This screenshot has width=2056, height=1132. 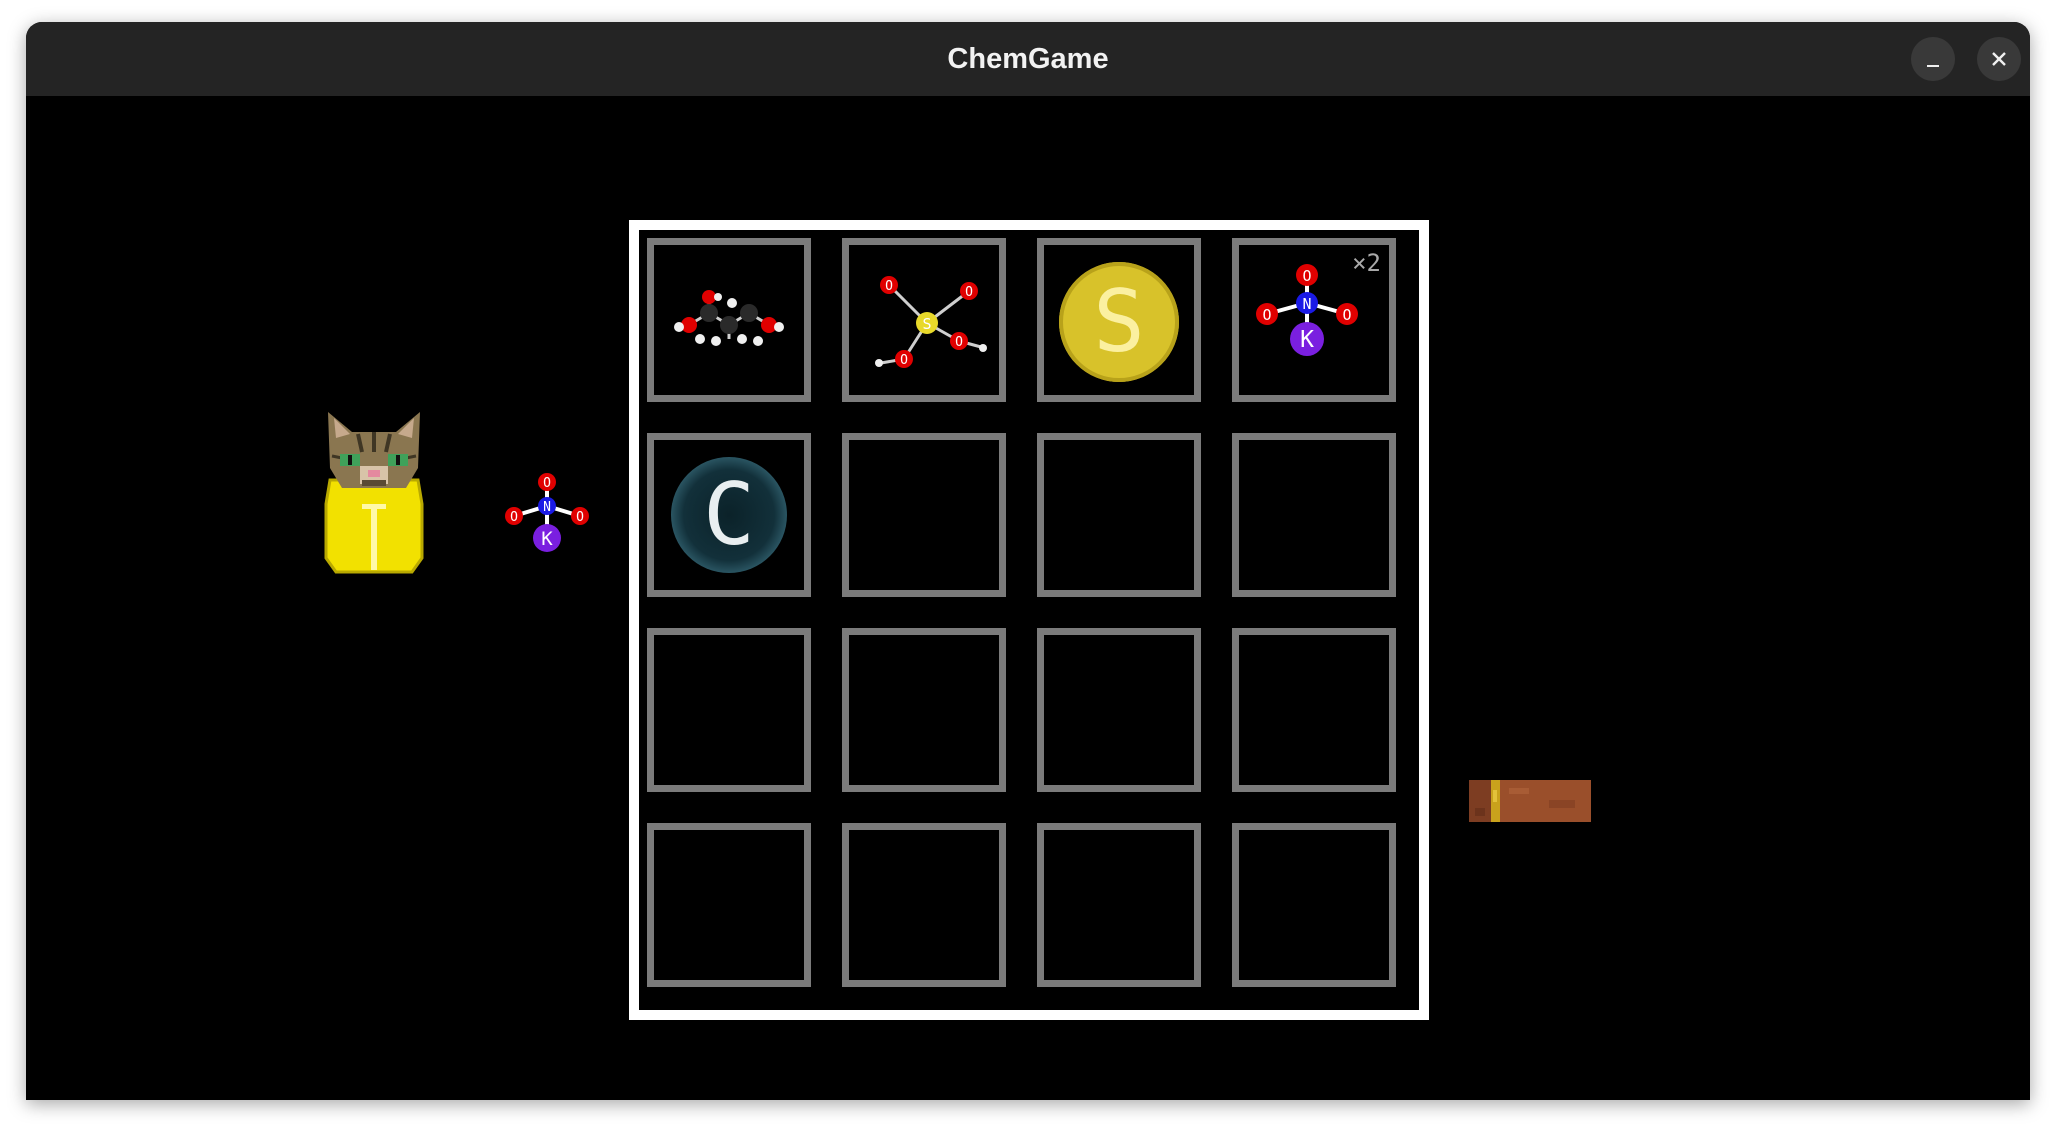 I want to click on sulfur-icon: S, so click(x=1119, y=322).